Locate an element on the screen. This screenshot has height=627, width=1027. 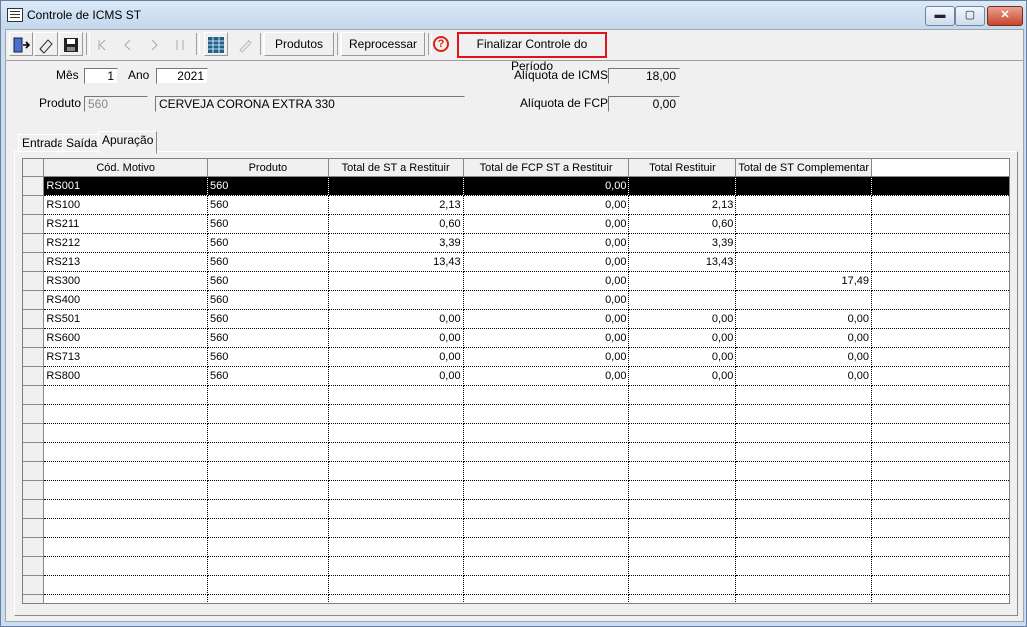
spreadsheet-button is located at coordinates (216, 44).